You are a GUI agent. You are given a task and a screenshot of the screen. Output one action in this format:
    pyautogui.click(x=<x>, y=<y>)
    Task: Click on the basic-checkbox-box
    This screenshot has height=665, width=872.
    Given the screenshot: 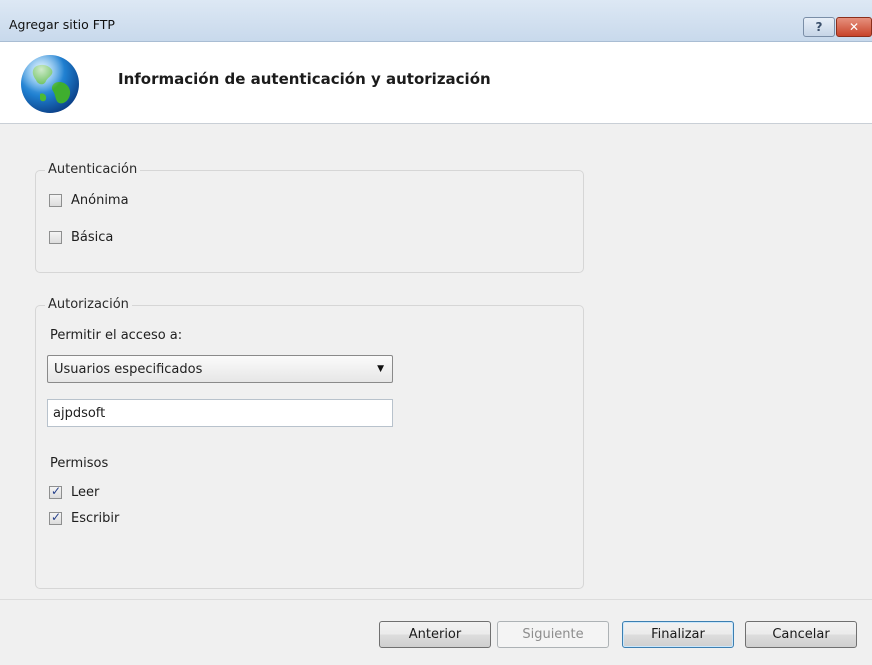 What is the action you would take?
    pyautogui.click(x=55, y=237)
    